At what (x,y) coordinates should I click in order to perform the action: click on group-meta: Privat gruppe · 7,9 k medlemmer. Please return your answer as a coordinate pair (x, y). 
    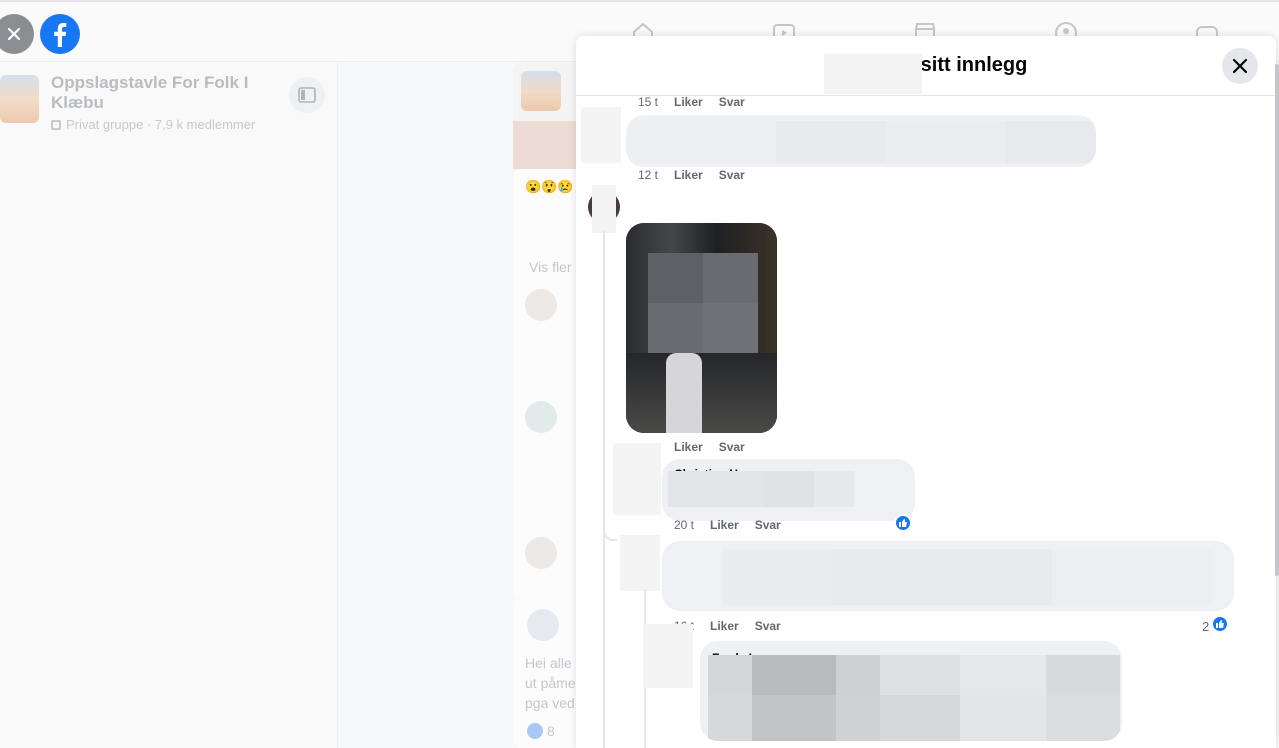
    Looking at the image, I should click on (153, 124).